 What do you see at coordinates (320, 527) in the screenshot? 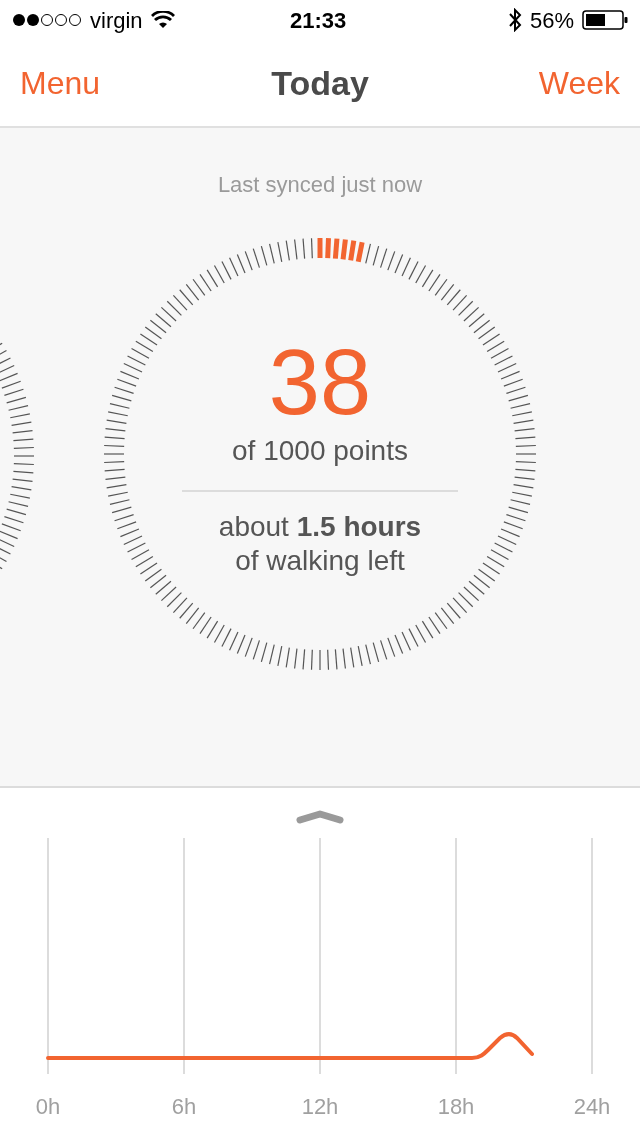
I see `remaining-time: about 1.5 hours` at bounding box center [320, 527].